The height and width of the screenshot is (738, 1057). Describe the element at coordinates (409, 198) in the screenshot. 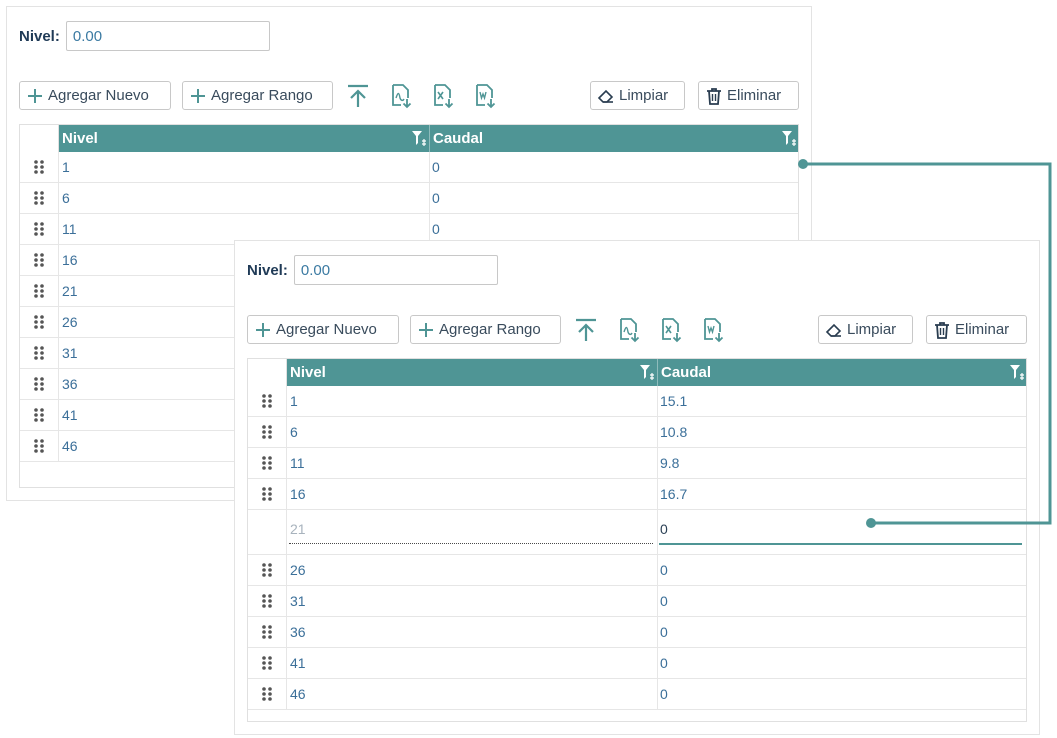

I see `table-row: 60` at that location.